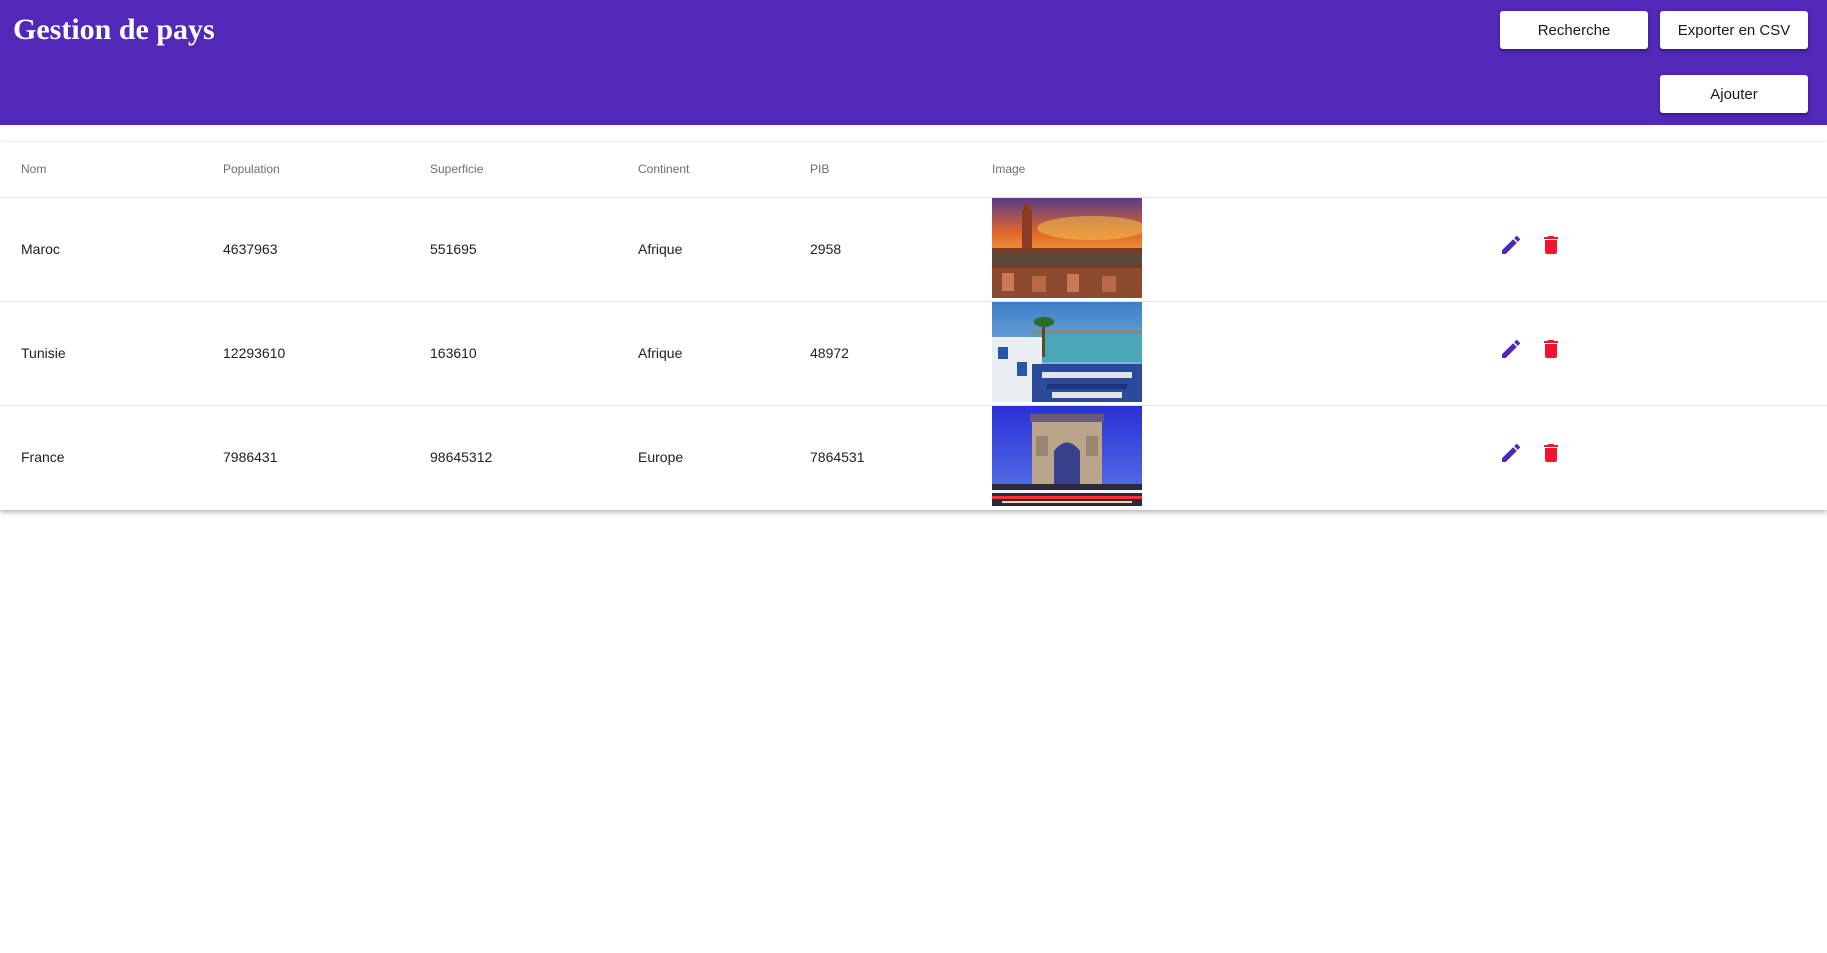  Describe the element at coordinates (663, 169) in the screenshot. I see `column-header-continent: Continent` at that location.